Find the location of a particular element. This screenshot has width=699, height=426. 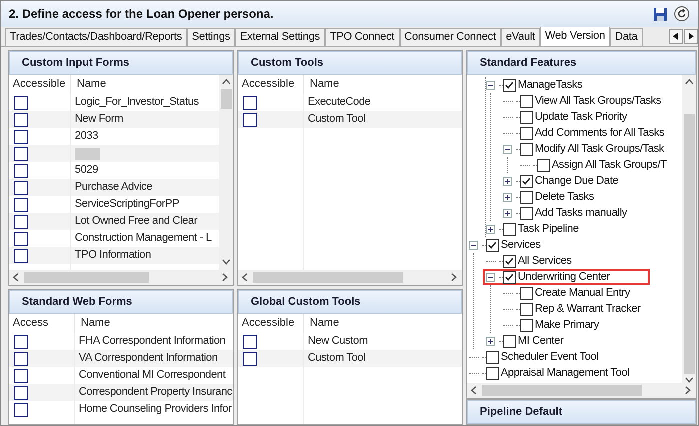

tree-item: Create Manual Entry is located at coordinates (581, 293).